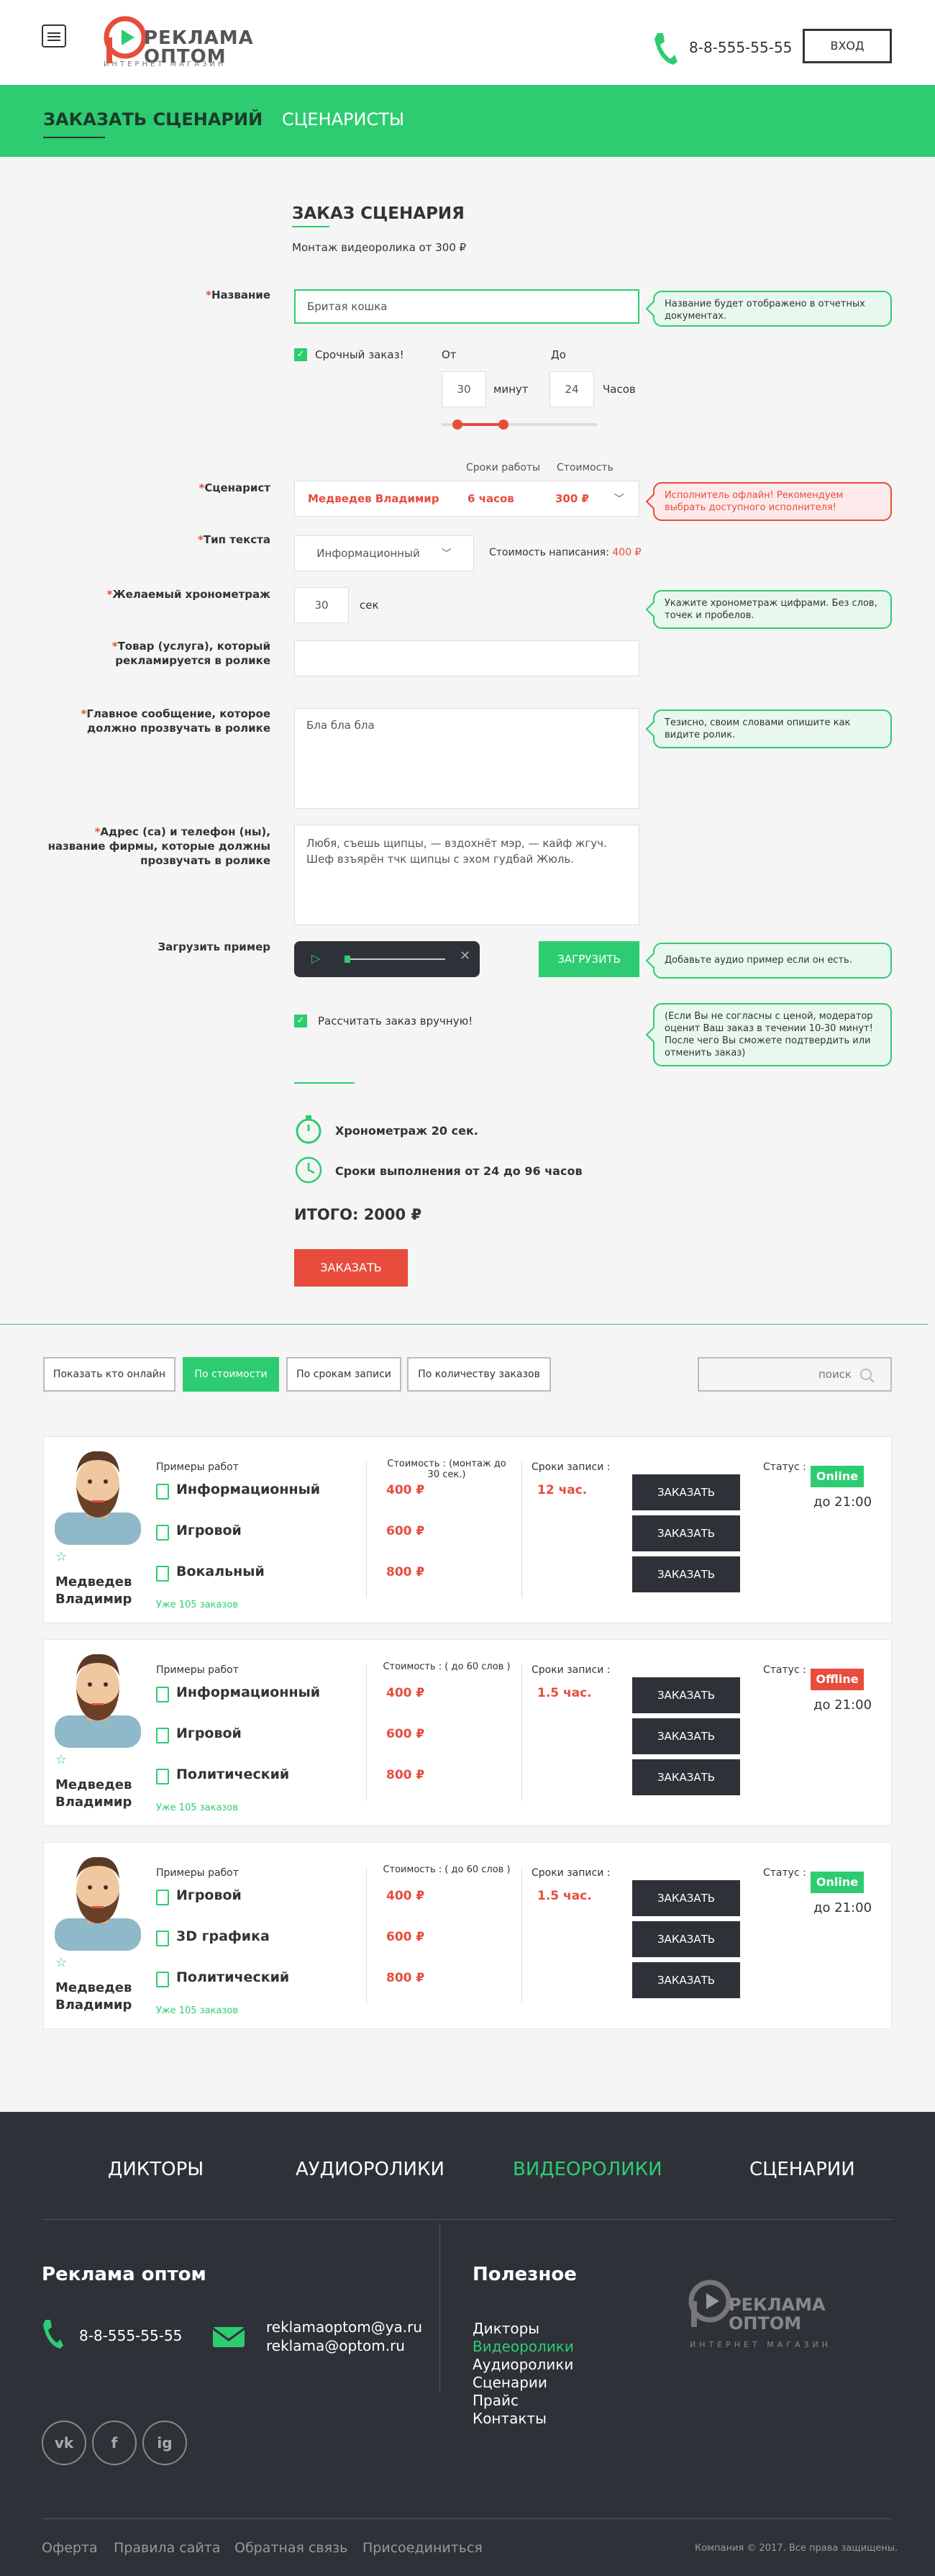  What do you see at coordinates (351, 1268) in the screenshot?
I see `order-button: ЗАКАЗАТЬ` at bounding box center [351, 1268].